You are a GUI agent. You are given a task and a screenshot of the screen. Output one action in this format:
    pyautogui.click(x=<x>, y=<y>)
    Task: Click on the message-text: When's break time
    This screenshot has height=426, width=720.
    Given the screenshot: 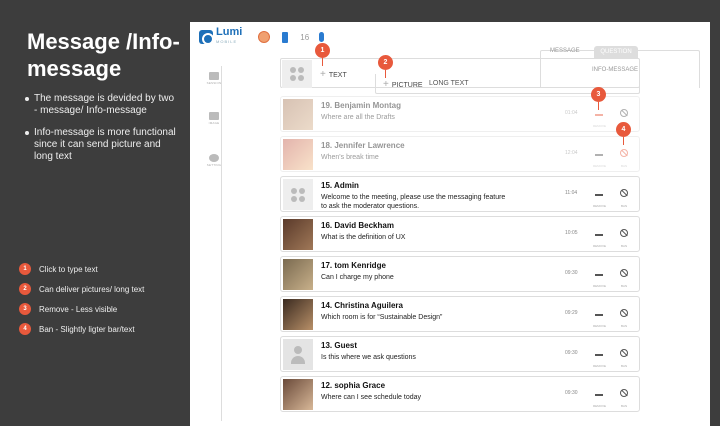 What is the action you would take?
    pyautogui.click(x=350, y=157)
    